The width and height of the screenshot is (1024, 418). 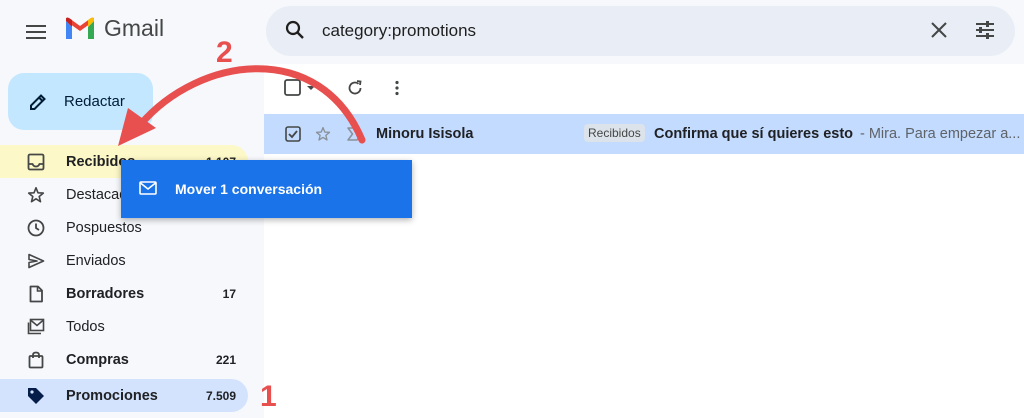 What do you see at coordinates (622, 31) in the screenshot?
I see `search-input` at bounding box center [622, 31].